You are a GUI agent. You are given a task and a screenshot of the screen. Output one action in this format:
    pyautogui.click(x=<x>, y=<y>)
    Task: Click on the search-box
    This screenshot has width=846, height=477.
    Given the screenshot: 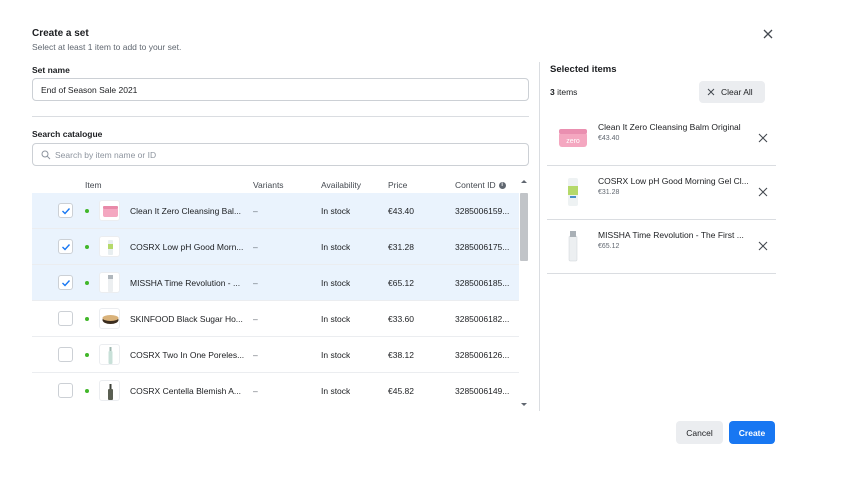 What is the action you would take?
    pyautogui.click(x=280, y=154)
    